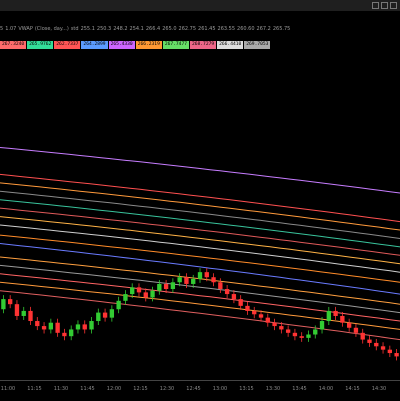 The image size is (400, 401). I want to click on time-tick-label: 11:45, so click(87, 389).